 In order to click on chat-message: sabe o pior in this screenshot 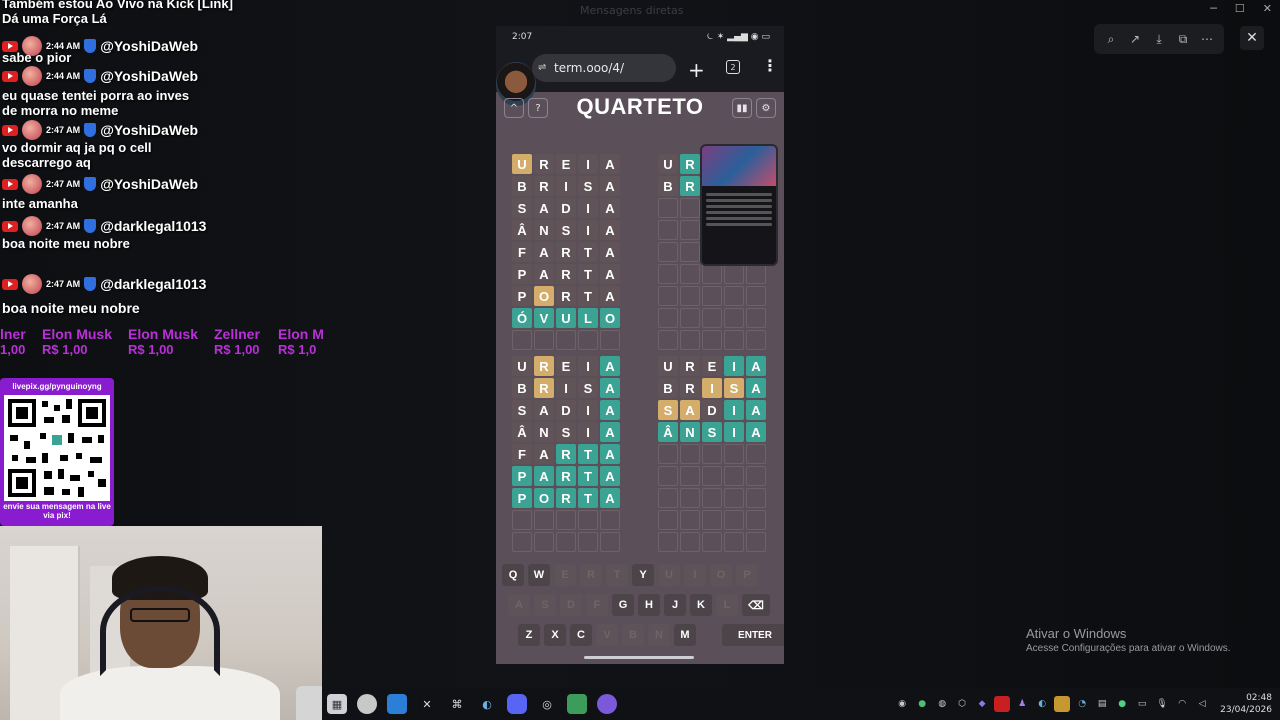, I will do `click(36, 57)`.